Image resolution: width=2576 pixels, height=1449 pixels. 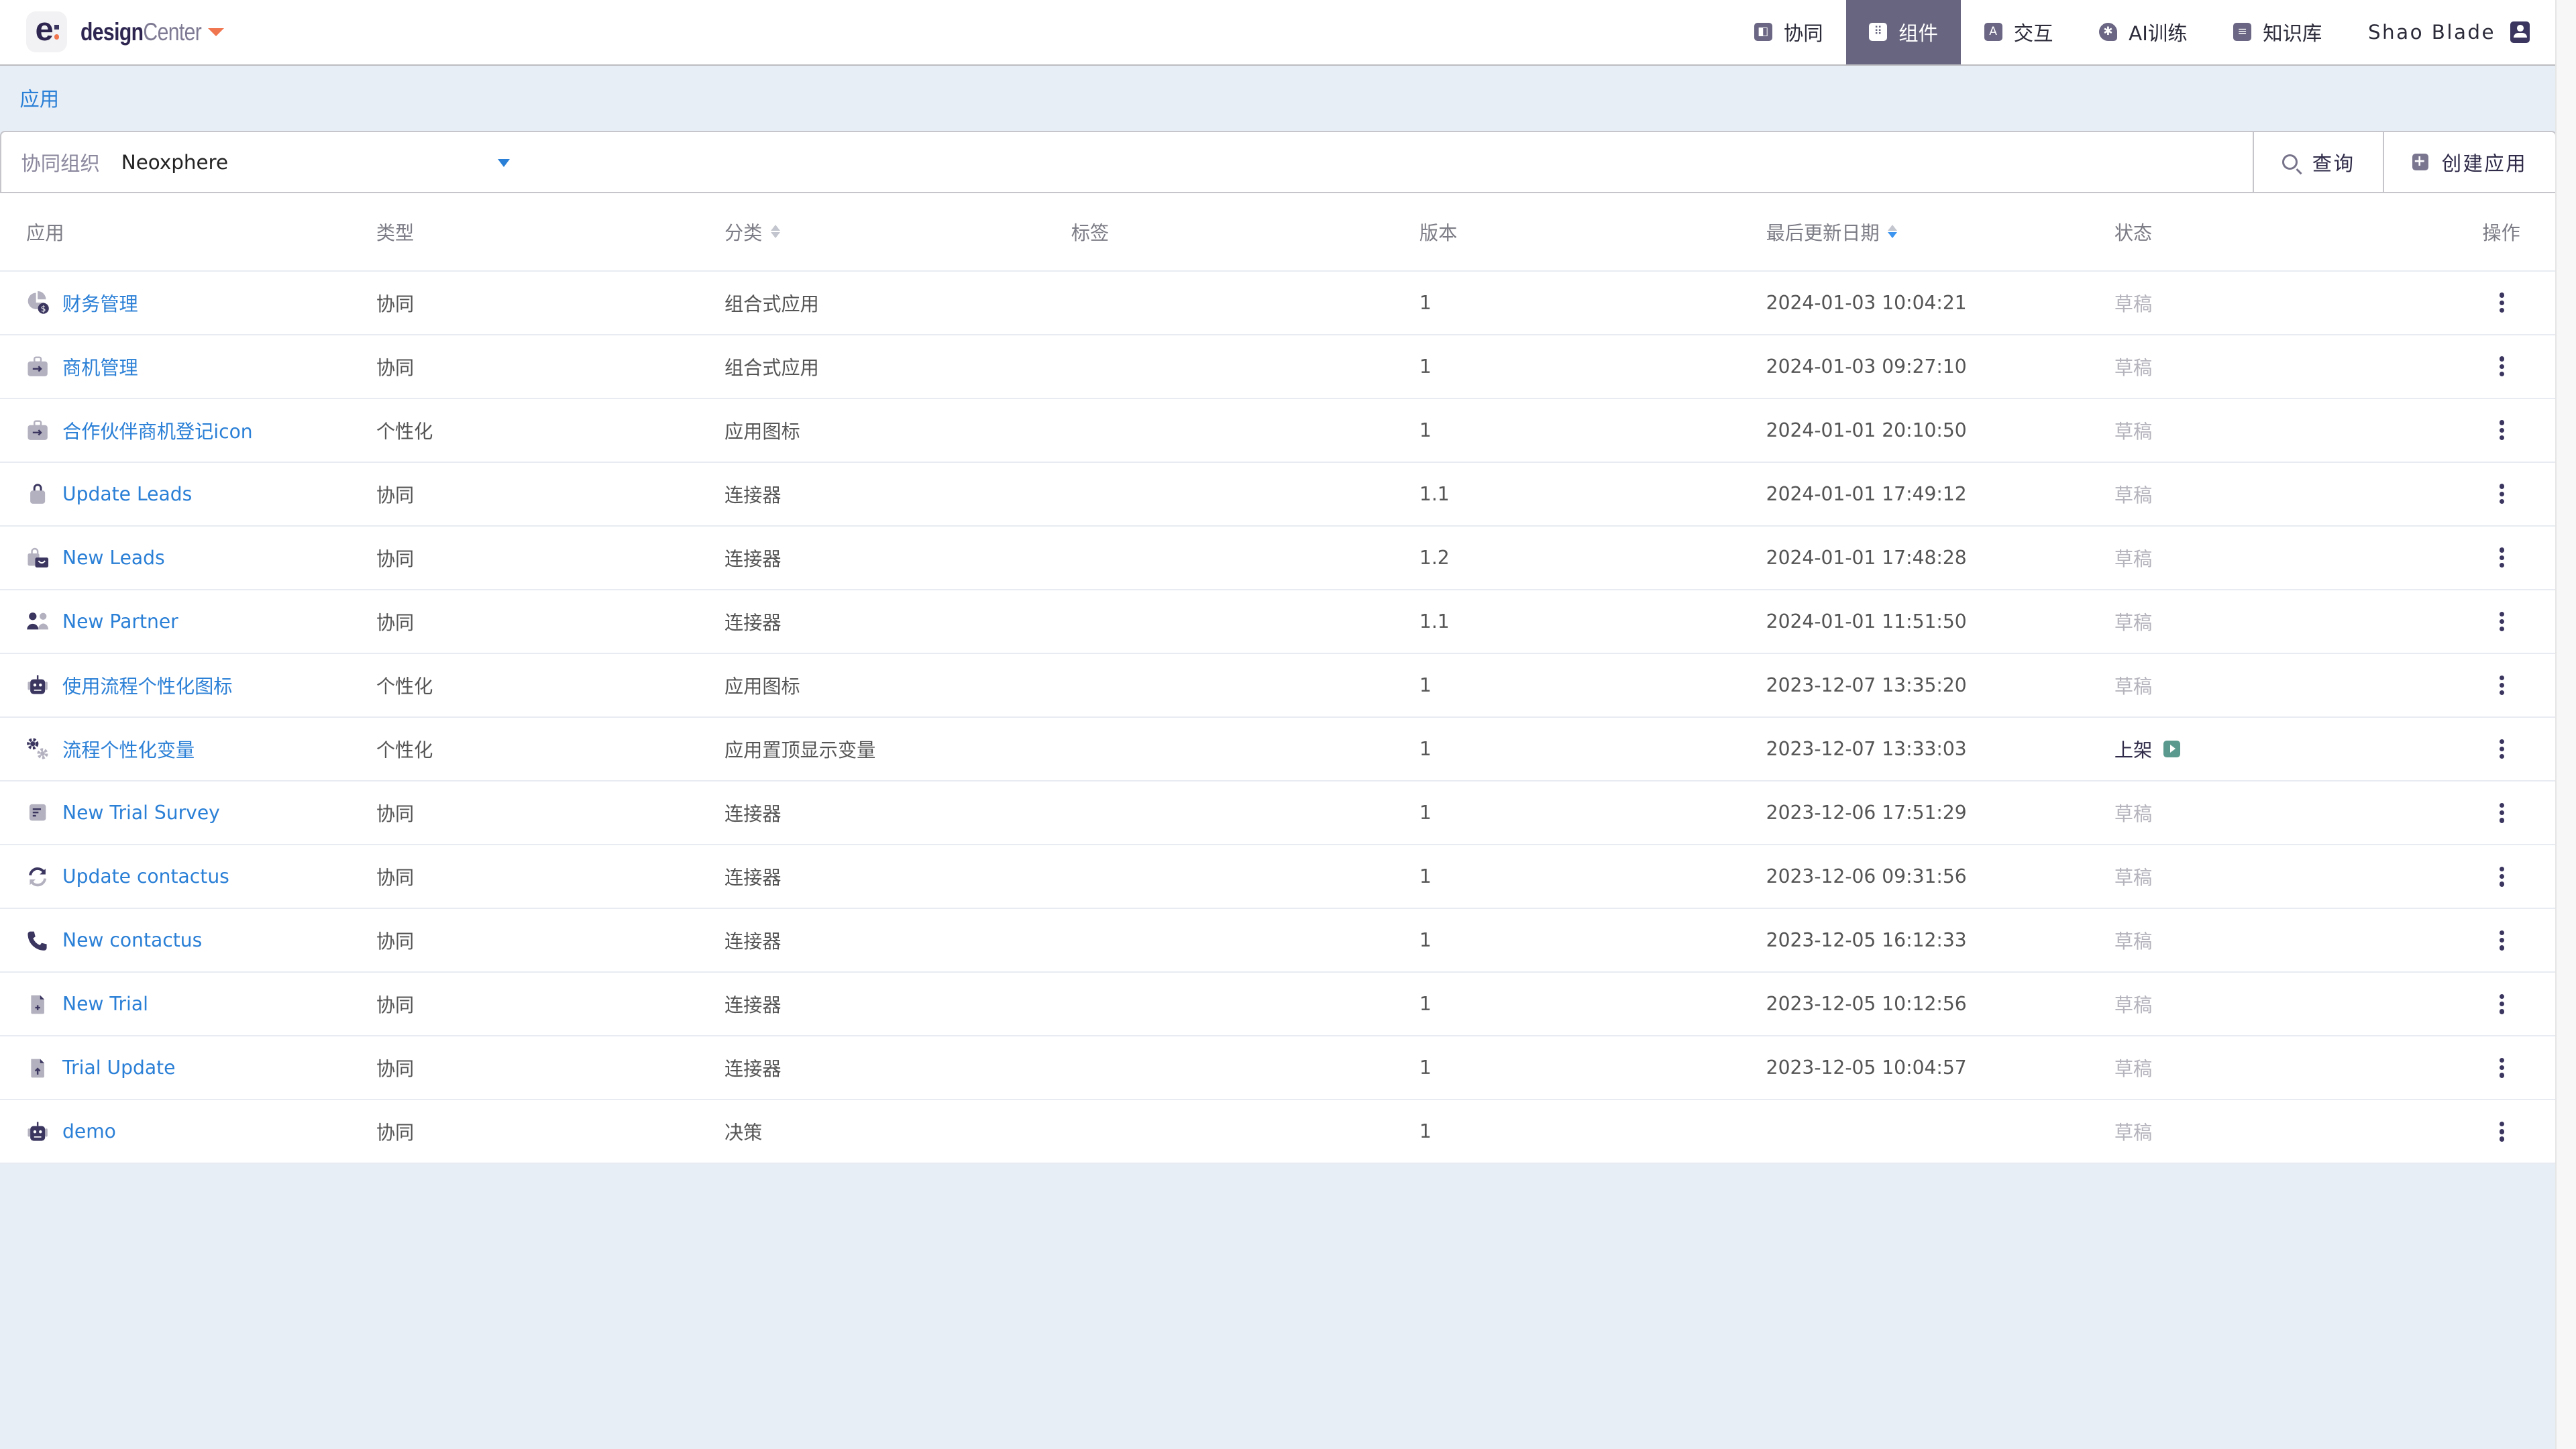 What do you see at coordinates (37, 557) in the screenshot?
I see `shopping-bags-icon` at bounding box center [37, 557].